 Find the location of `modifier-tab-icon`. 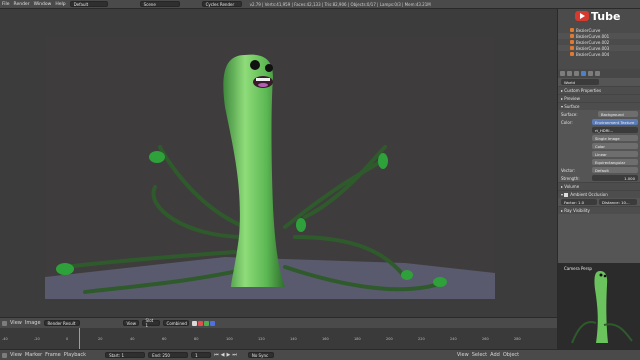

modifier-tab-icon is located at coordinates (597, 73).